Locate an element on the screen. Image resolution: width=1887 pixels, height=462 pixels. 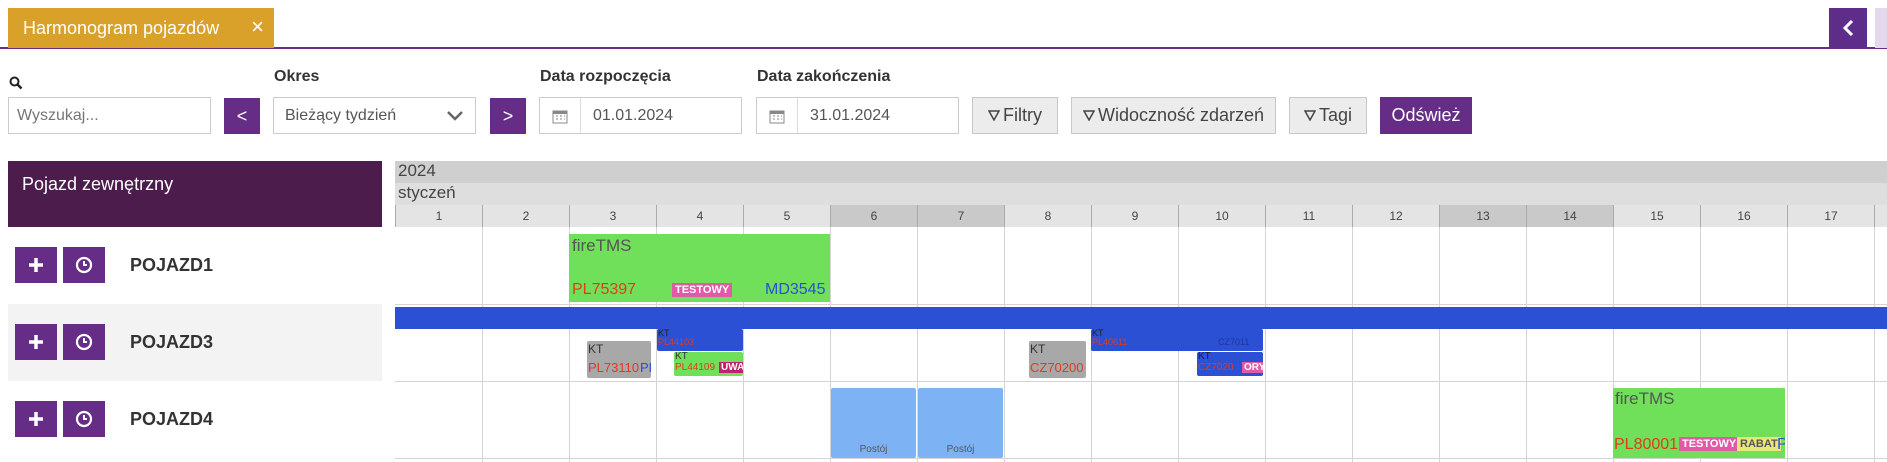
day-cell: 9 is located at coordinates (1134, 216).